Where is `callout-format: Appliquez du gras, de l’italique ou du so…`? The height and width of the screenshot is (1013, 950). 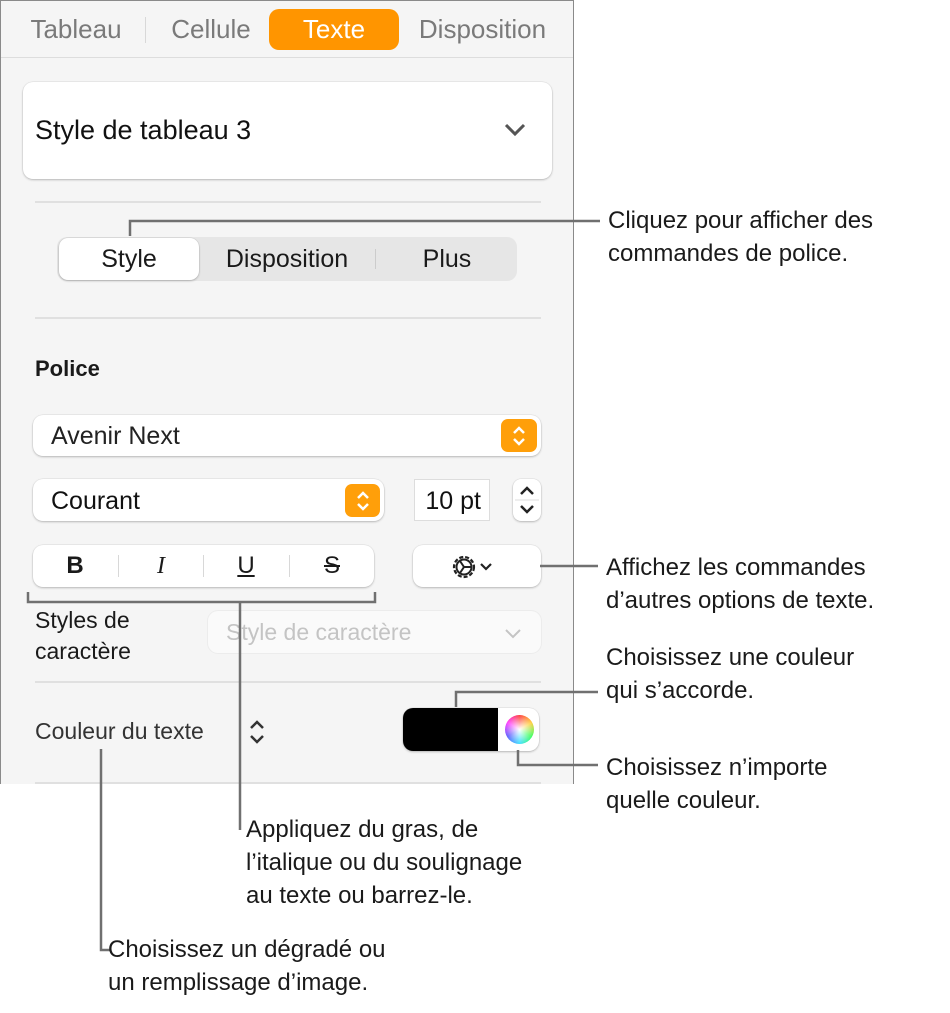 callout-format: Appliquez du gras, de l’italique ou du so… is located at coordinates (384, 862).